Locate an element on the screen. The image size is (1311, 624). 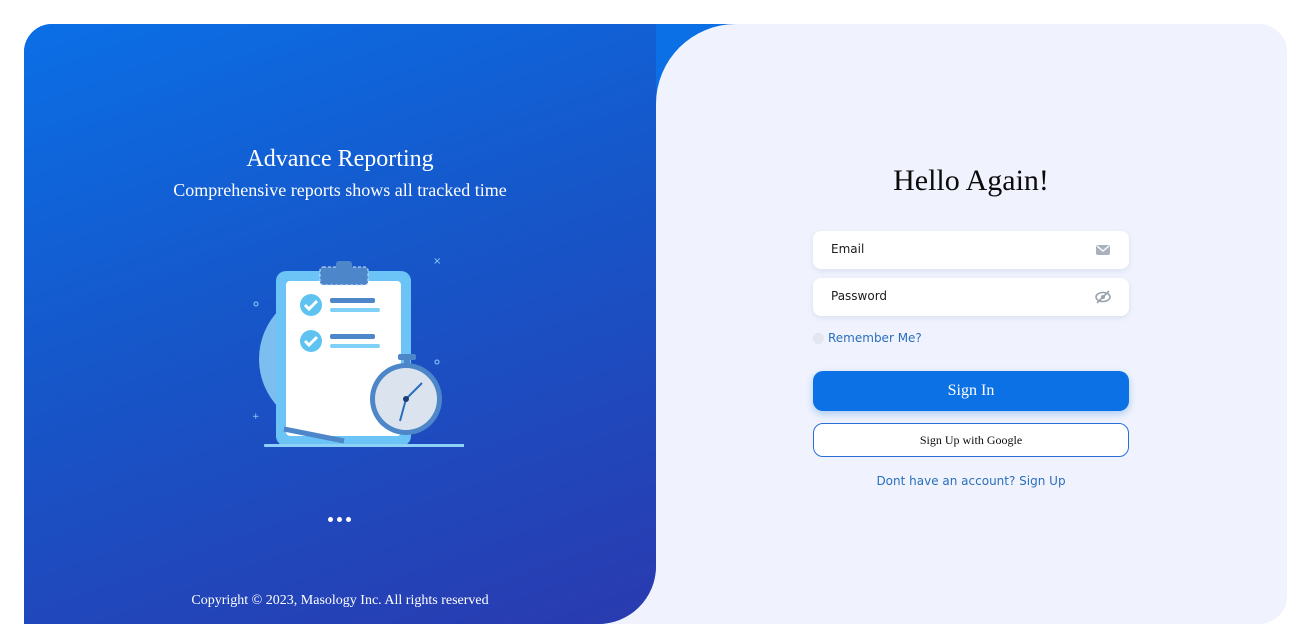
mail-icon is located at coordinates (1103, 250).